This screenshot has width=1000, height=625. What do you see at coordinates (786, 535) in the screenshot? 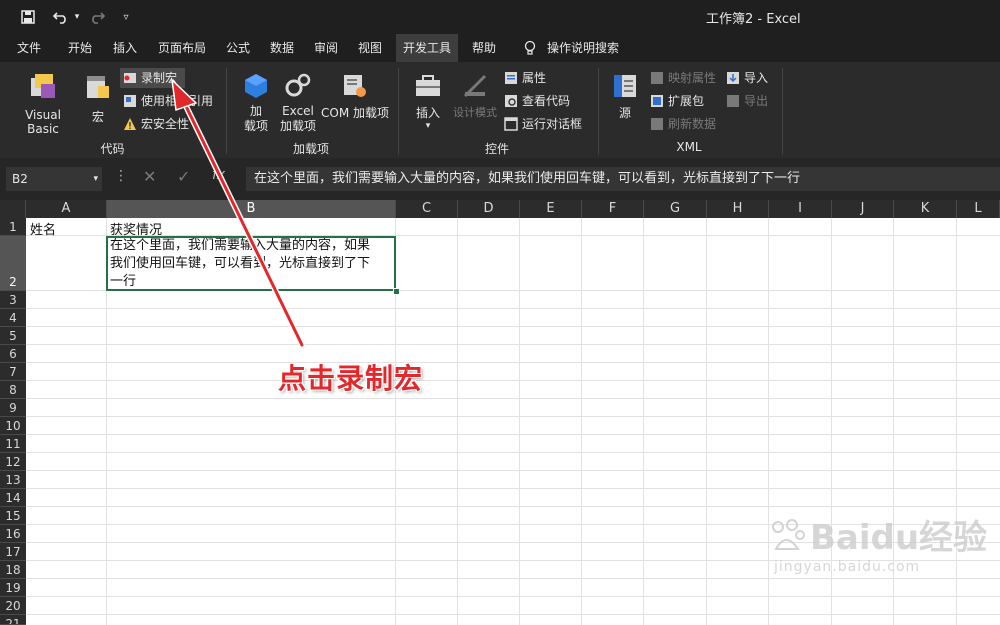
I see `baidu-paw-logo` at bounding box center [786, 535].